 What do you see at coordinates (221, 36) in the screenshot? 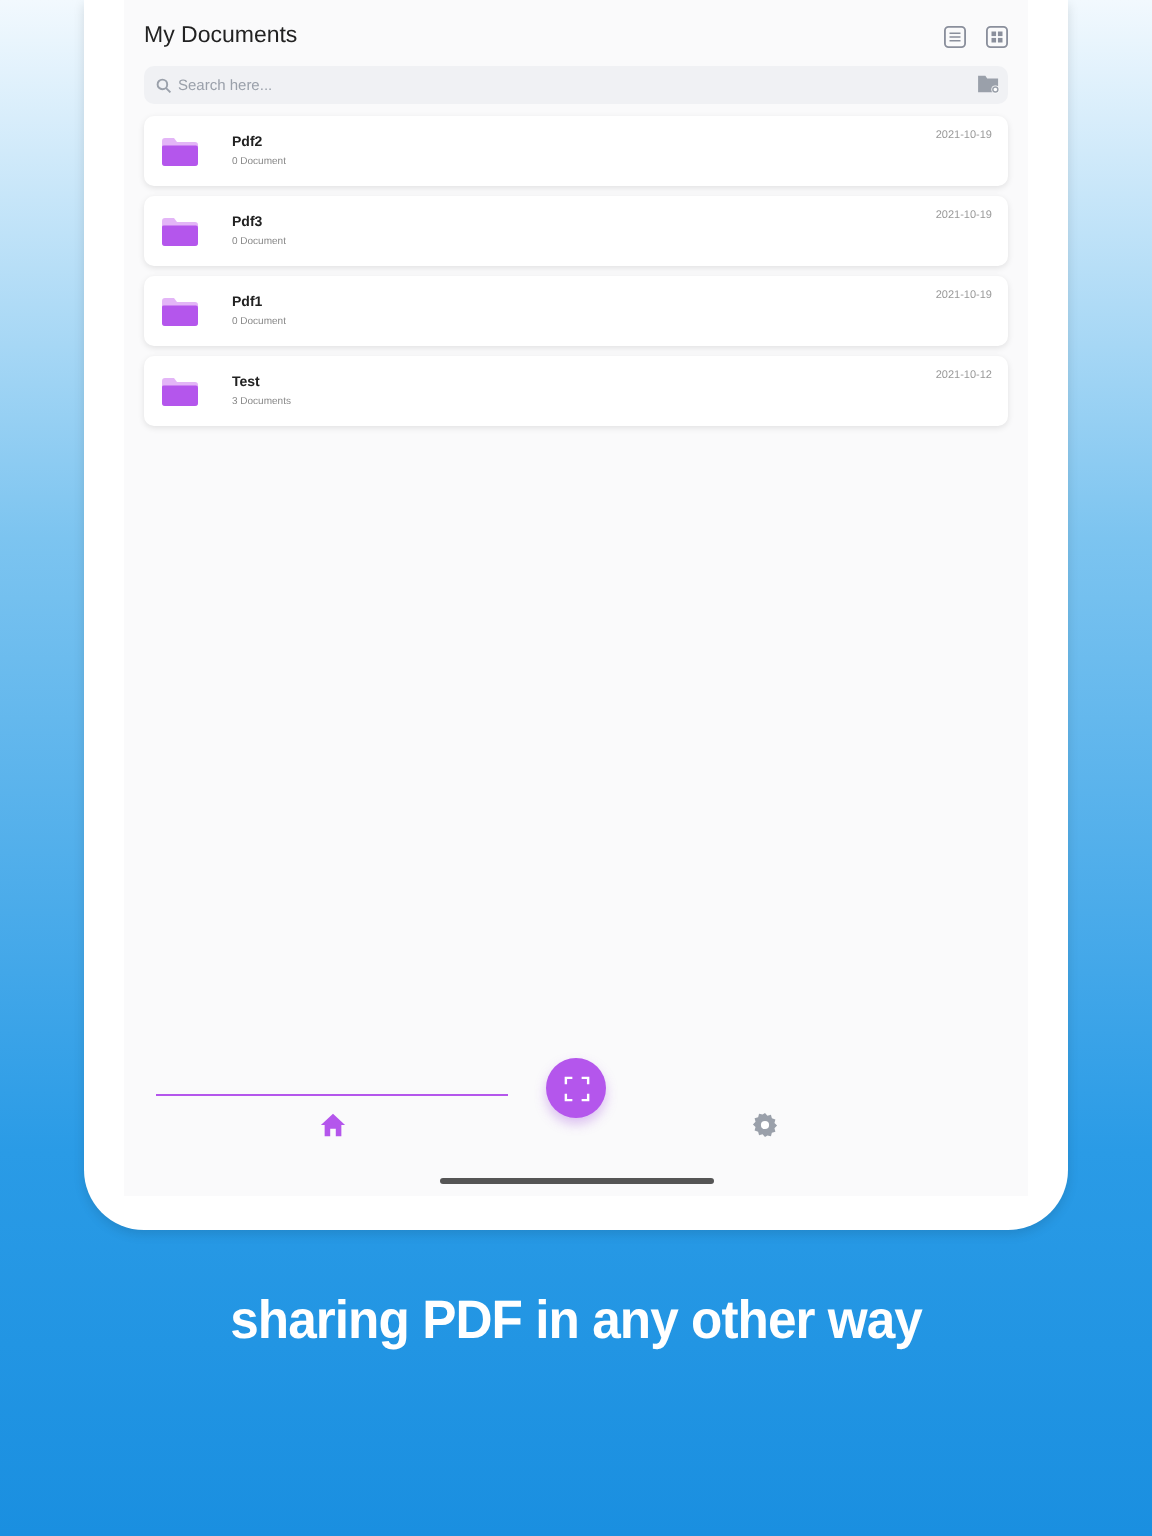
I see `page-title: My Documents` at bounding box center [221, 36].